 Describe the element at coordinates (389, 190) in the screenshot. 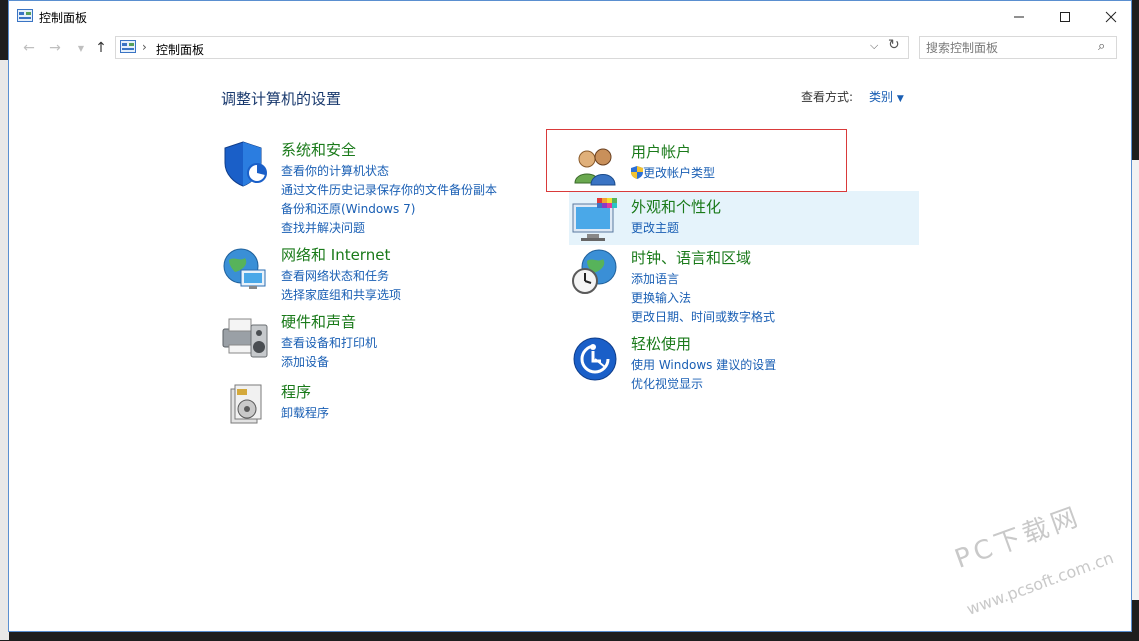

I see `link-file-history: 通过文件历史记录保存你的文件备份副本` at that location.